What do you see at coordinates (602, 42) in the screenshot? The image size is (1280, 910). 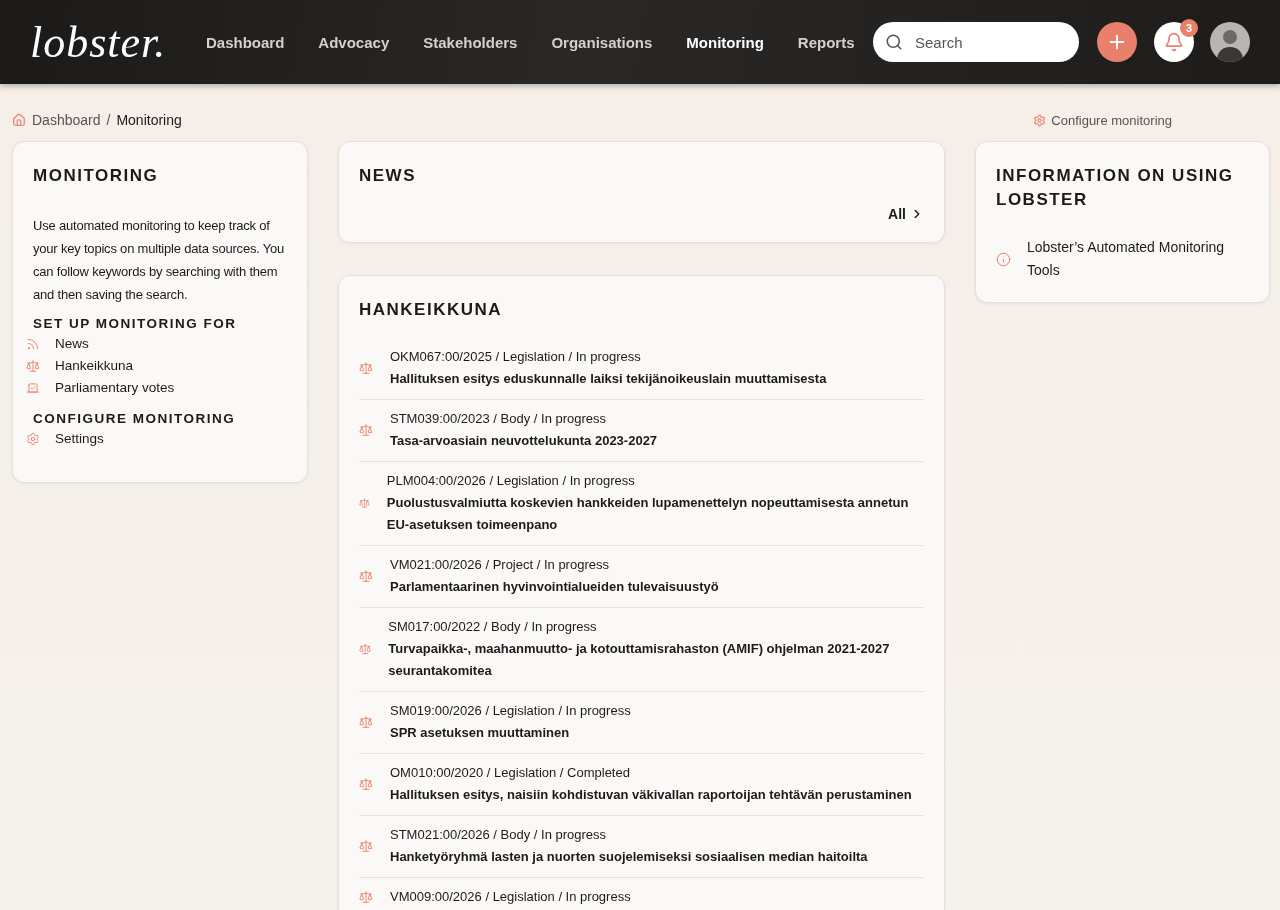 I see `nav-link: Organisations` at bounding box center [602, 42].